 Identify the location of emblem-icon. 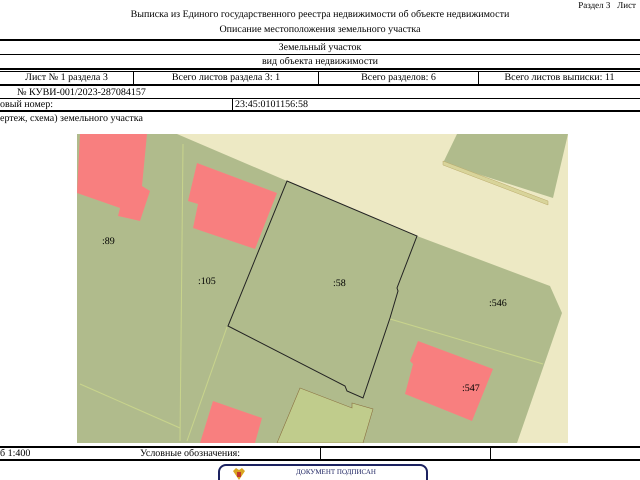
(239, 474).